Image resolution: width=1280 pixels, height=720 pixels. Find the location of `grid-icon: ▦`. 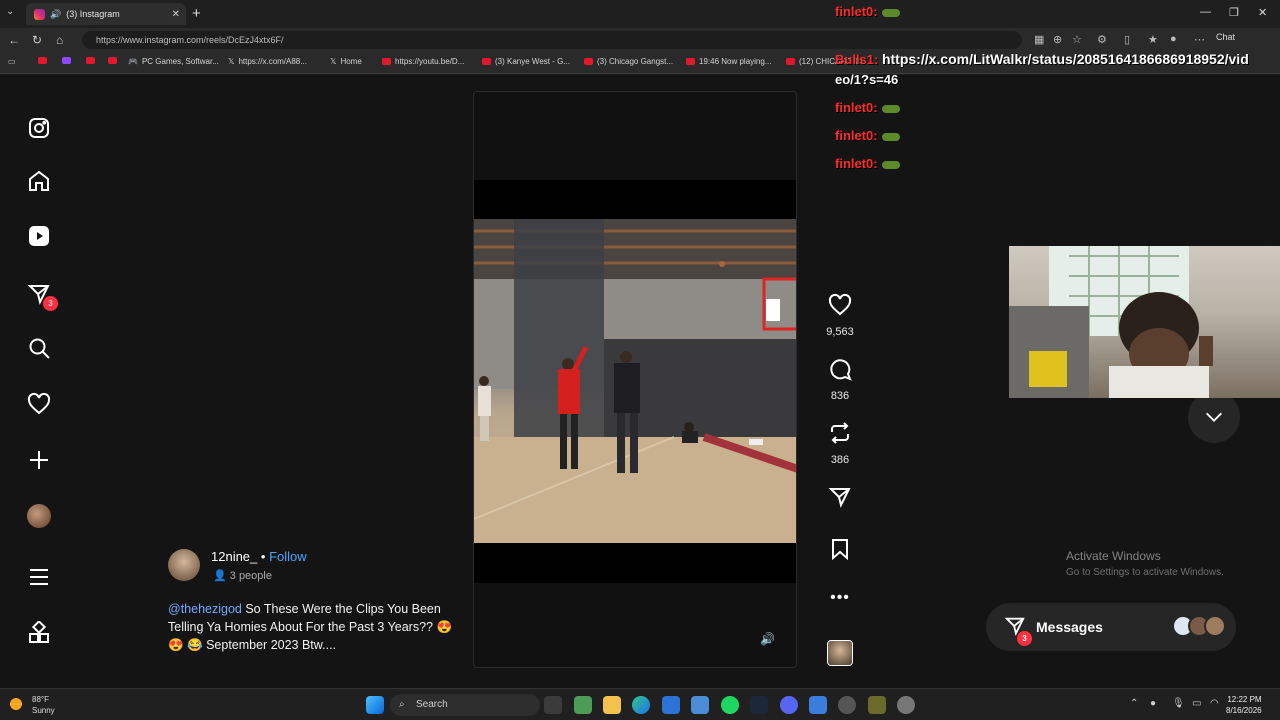

grid-icon: ▦ is located at coordinates (1039, 39).